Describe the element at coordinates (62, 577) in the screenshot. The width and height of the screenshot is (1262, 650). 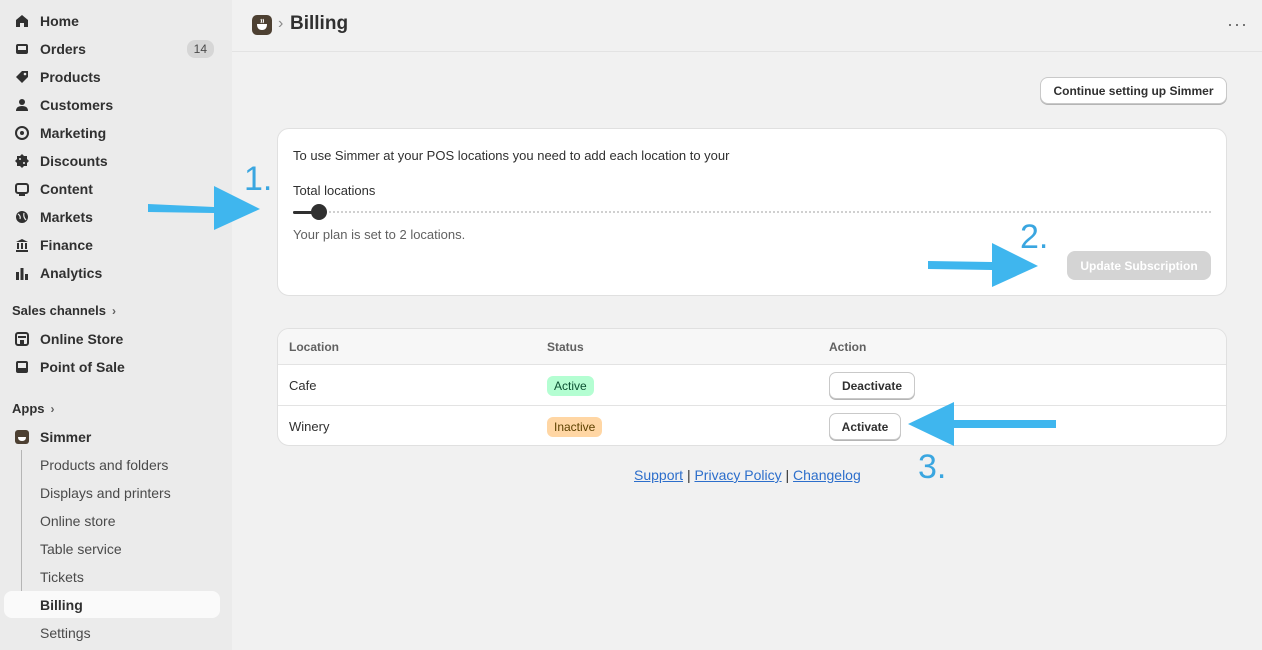
I see `sidebar-subitem-tickets: Tickets` at that location.